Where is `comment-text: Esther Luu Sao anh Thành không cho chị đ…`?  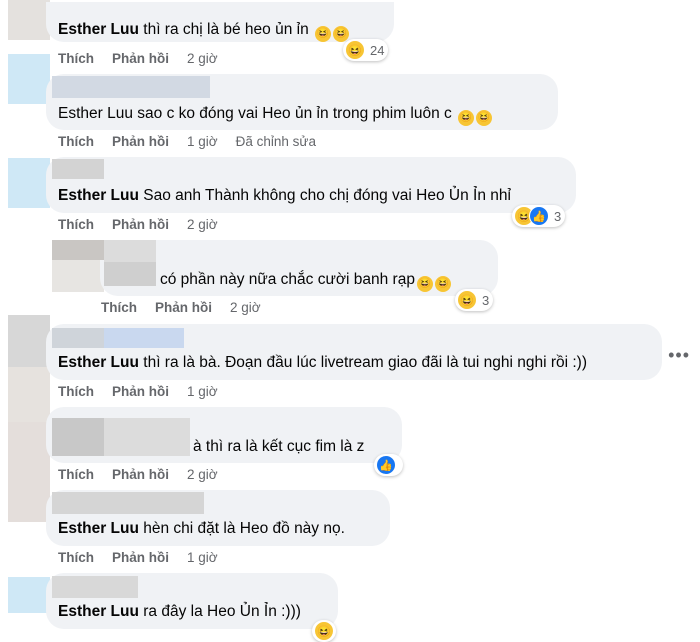 comment-text: Esther Luu Sao anh Thành không cho chị đ… is located at coordinates (284, 196).